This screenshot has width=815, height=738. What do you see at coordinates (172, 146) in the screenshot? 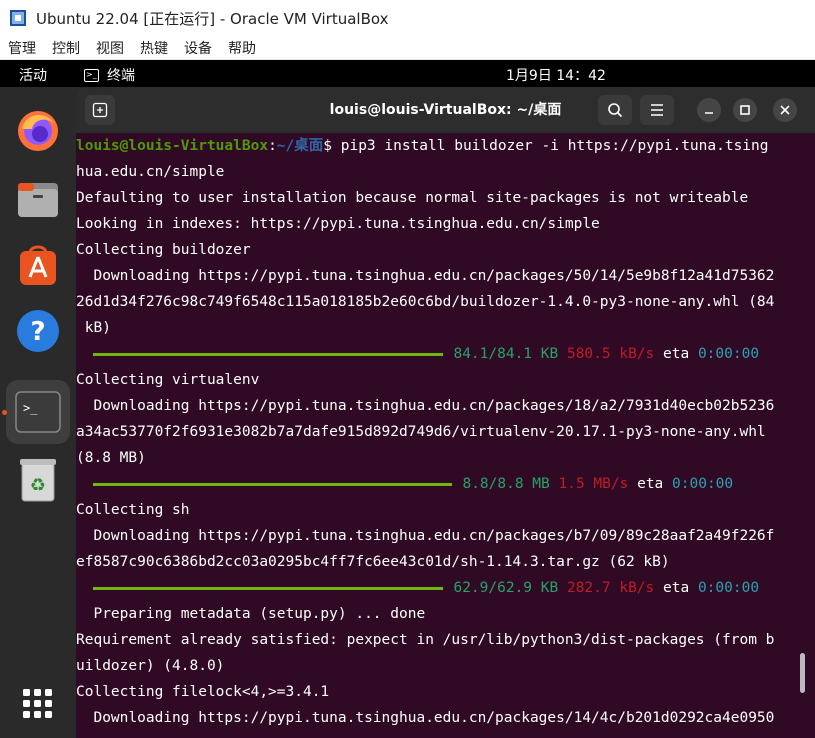
I see `prompt-user: louis@louis-VirtualBox` at bounding box center [172, 146].